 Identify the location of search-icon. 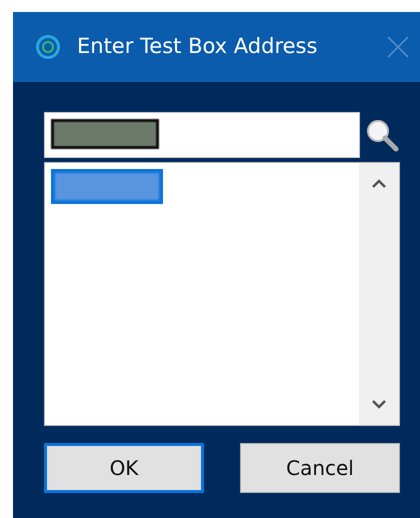
(382, 135).